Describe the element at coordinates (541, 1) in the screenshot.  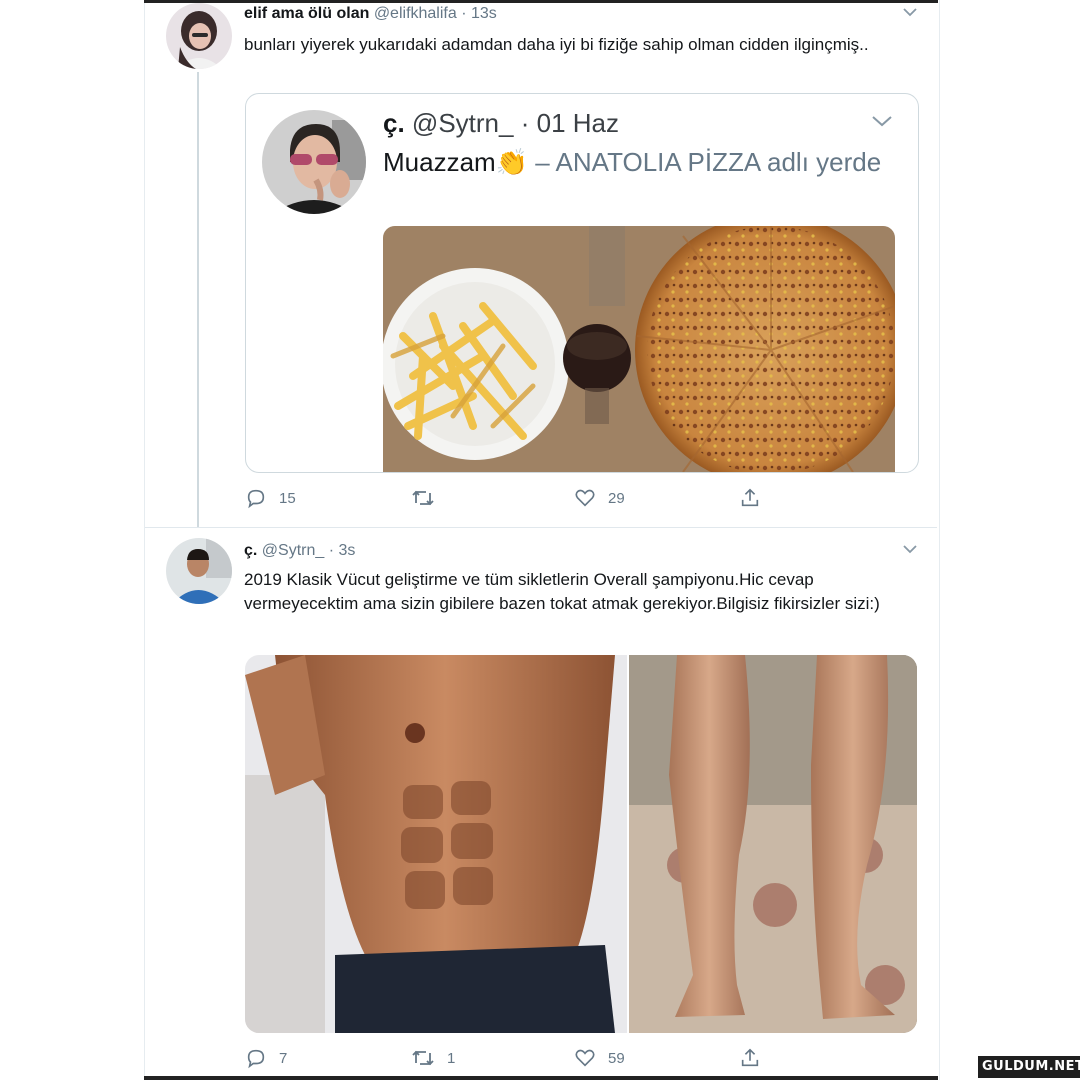
I see `top-border` at that location.